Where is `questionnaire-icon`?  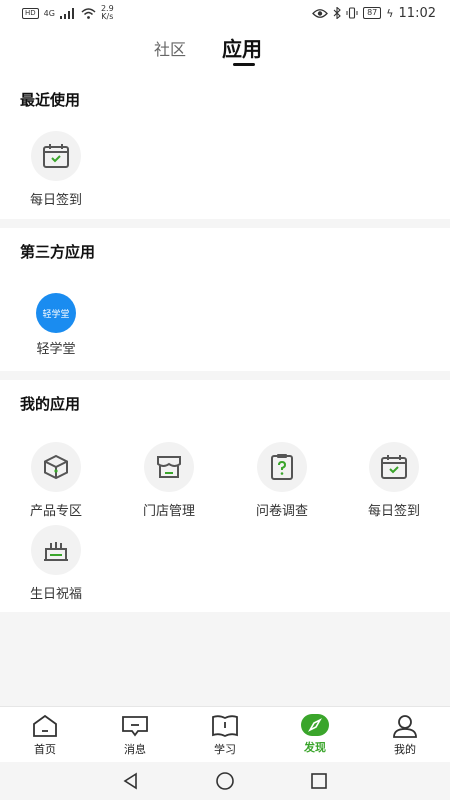 questionnaire-icon is located at coordinates (282, 467).